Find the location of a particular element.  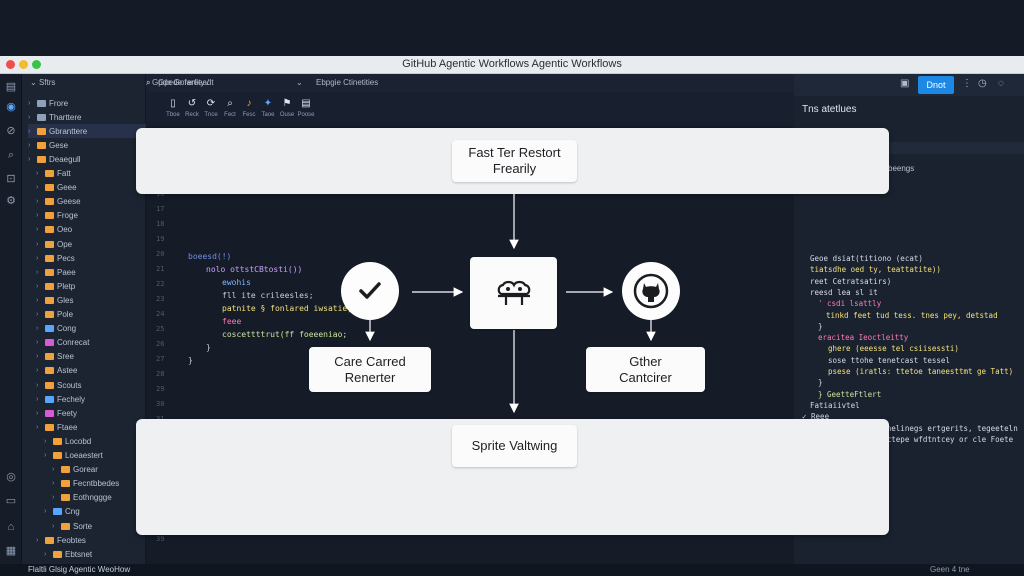

agent-node is located at coordinates (513, 293).